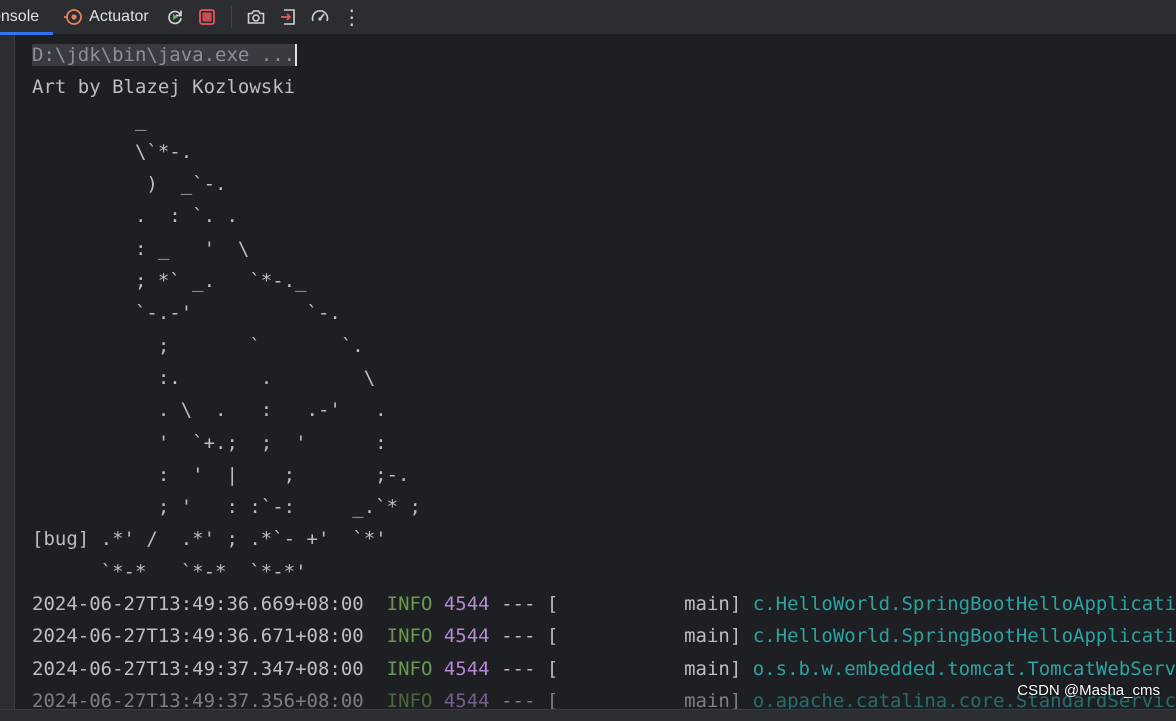 The height and width of the screenshot is (721, 1176). What do you see at coordinates (1088, 690) in the screenshot?
I see `watermark: CSDN @Masha_cms` at bounding box center [1088, 690].